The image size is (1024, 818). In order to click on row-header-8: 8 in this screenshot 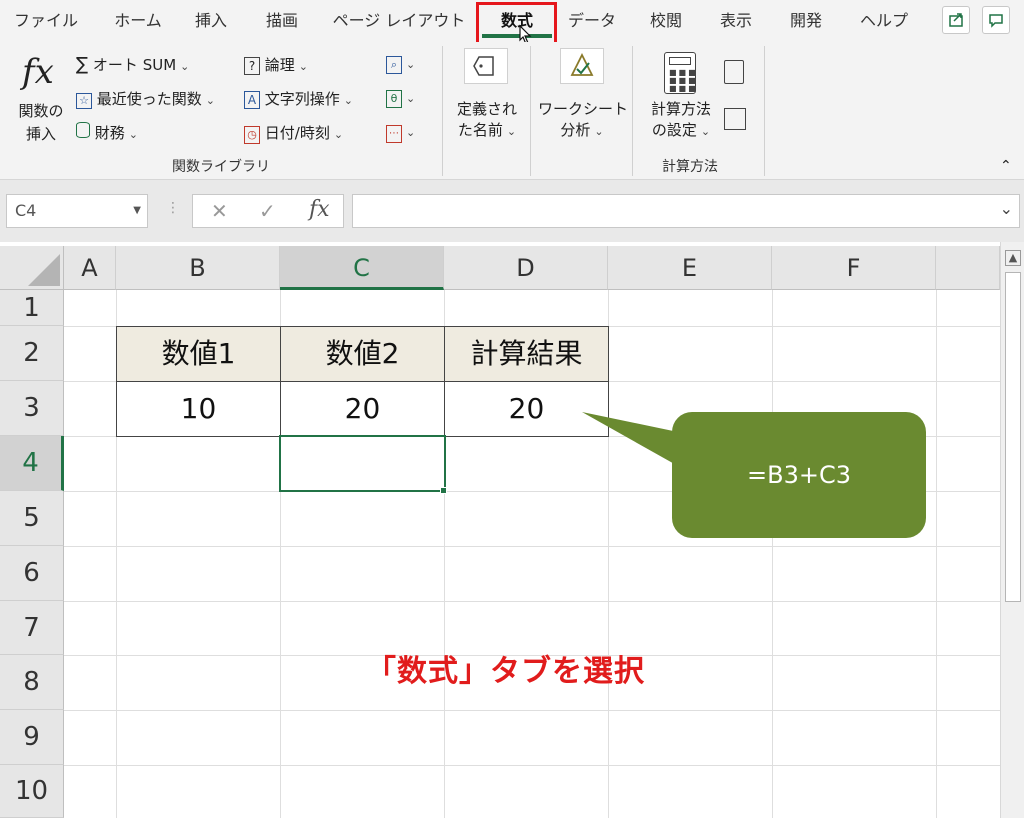, I will do `click(32, 682)`.